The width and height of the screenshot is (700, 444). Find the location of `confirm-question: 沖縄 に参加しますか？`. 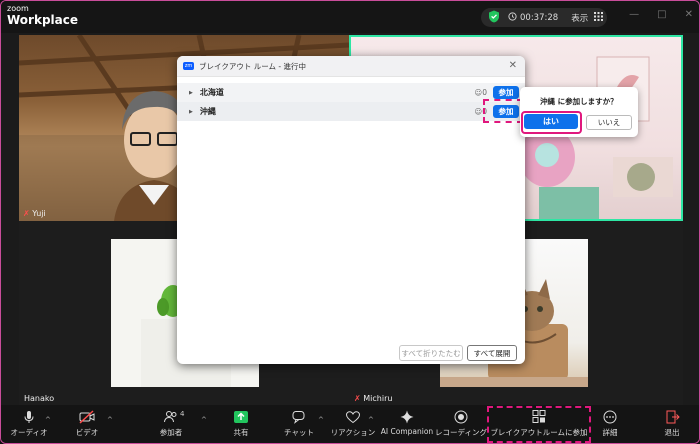

confirm-question: 沖縄 に参加しますか？ is located at coordinates (579, 101).